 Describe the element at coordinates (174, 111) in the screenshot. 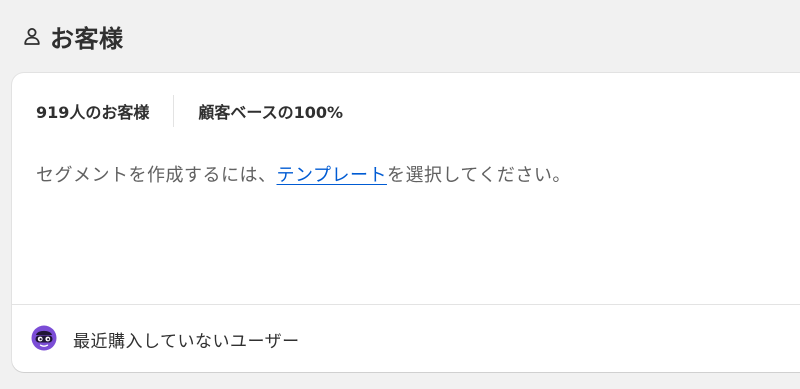

I see `stat-divider` at that location.